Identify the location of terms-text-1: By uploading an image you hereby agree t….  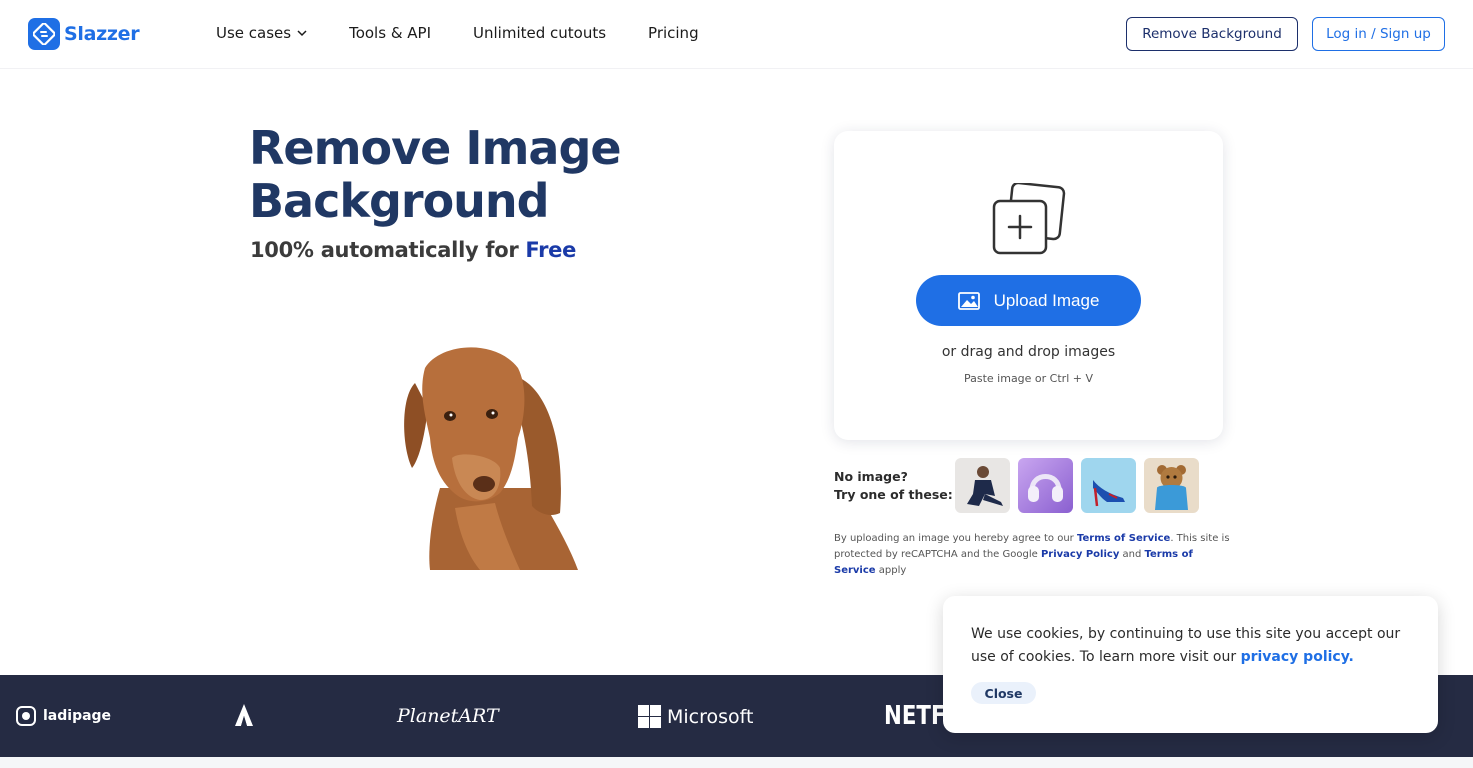
(955, 538).